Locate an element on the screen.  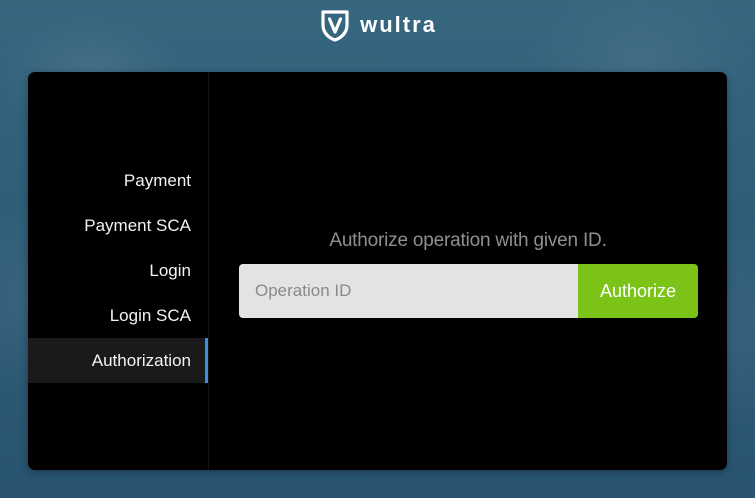
sidebar-item-login-sca: Login SCA is located at coordinates (118, 315).